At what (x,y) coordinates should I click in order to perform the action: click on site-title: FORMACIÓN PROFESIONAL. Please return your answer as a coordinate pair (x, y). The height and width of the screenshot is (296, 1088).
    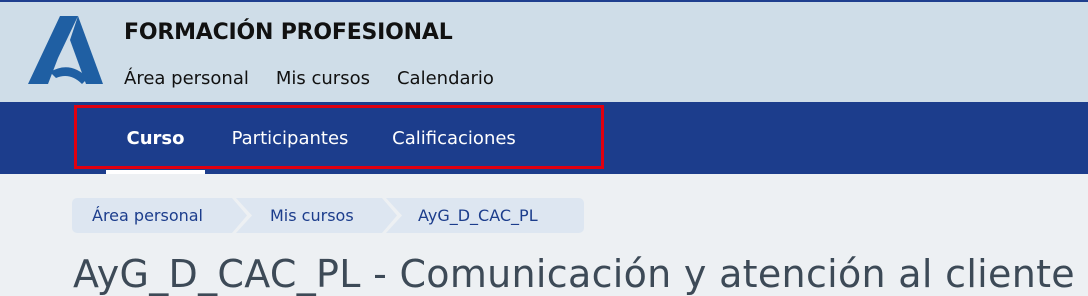
    Looking at the image, I should click on (288, 32).